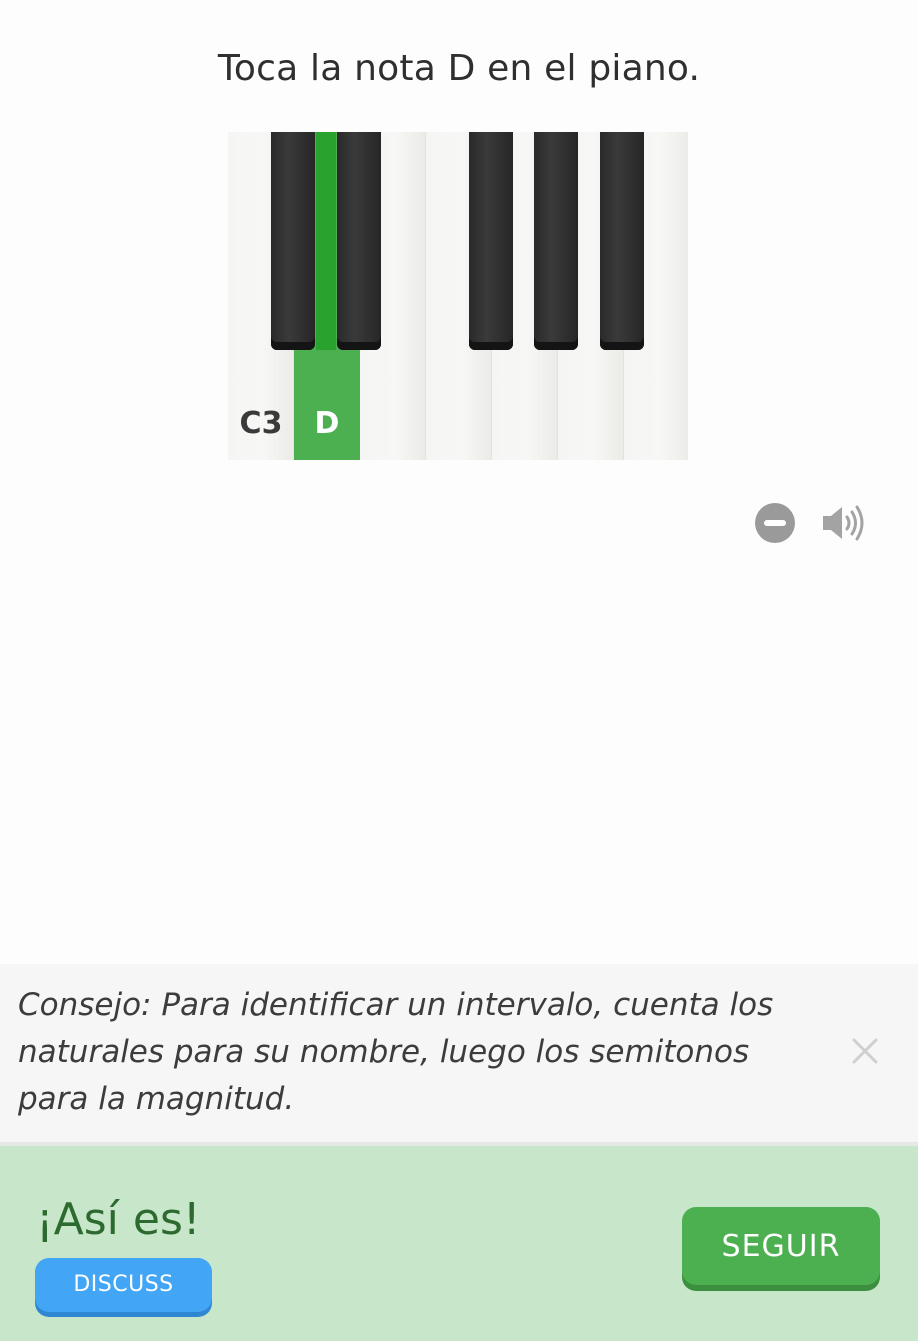  Describe the element at coordinates (123, 1285) in the screenshot. I see `discuss-button: DISCUSS` at that location.